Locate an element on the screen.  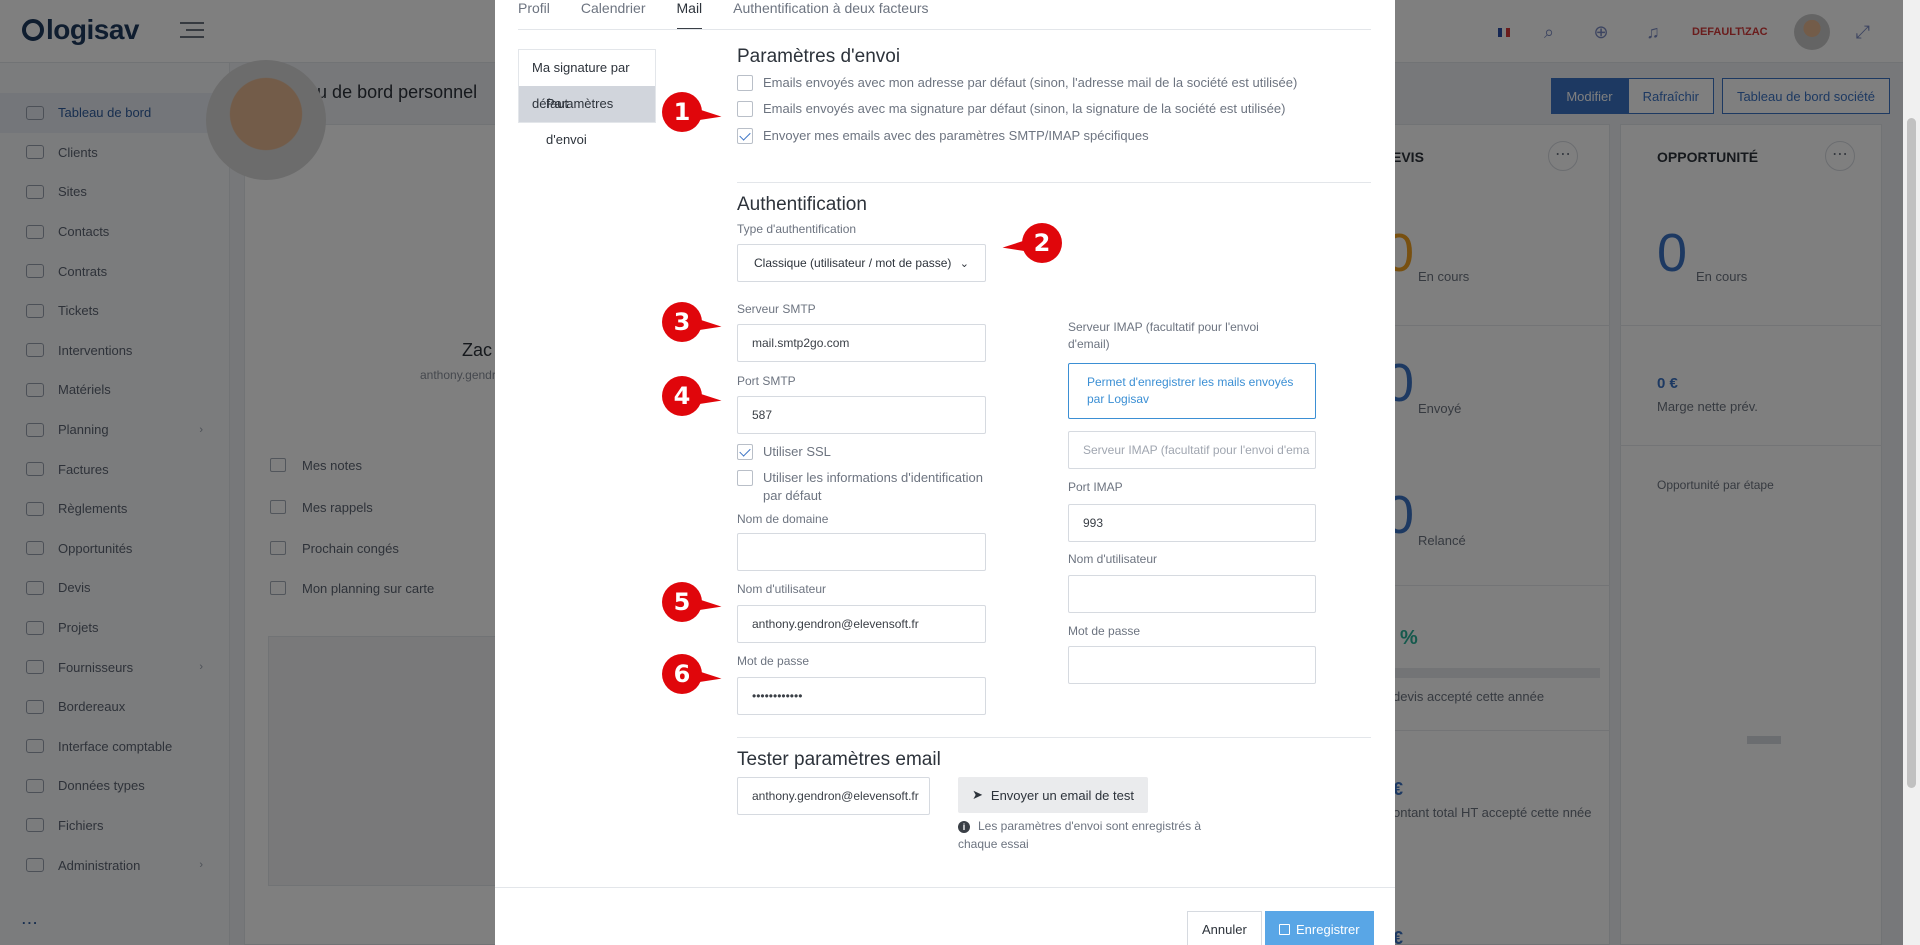
imap-port-input: 993 is located at coordinates (1192, 523).